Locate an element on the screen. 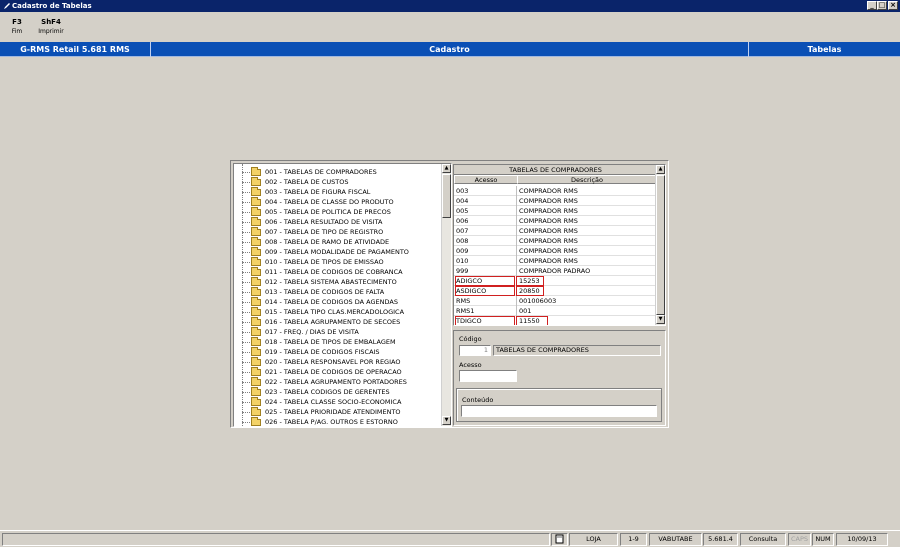  header-module: Cadastro is located at coordinates (450, 49).